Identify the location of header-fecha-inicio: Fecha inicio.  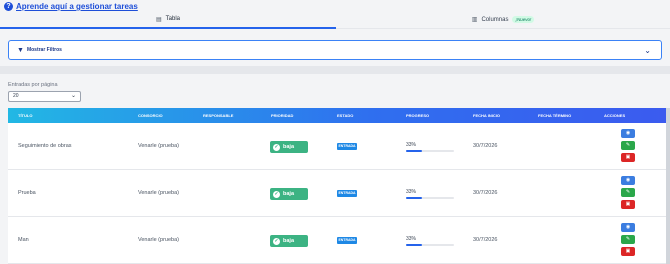
(486, 115).